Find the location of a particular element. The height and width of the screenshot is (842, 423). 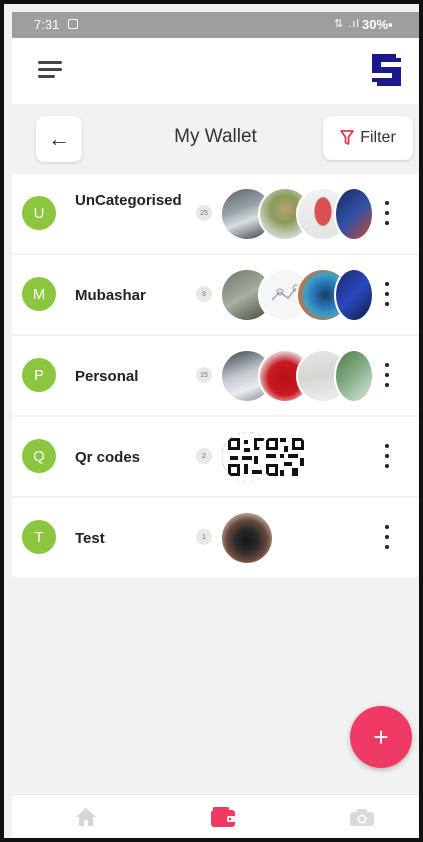

status-bar: 7:31 ⇅ .ıl 30%▪ is located at coordinates (215, 25).